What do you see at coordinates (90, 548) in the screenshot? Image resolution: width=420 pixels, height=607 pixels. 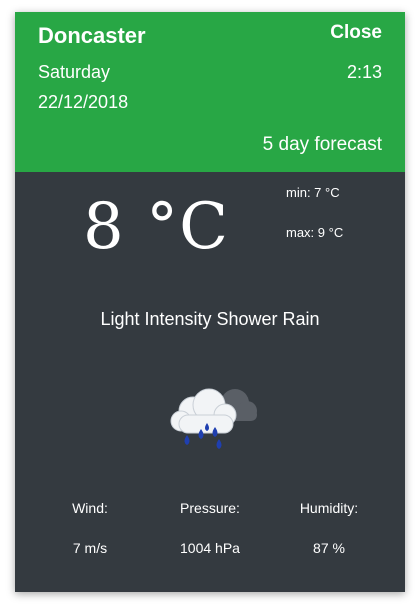 I see `wind-value: 7 m/s` at bounding box center [90, 548].